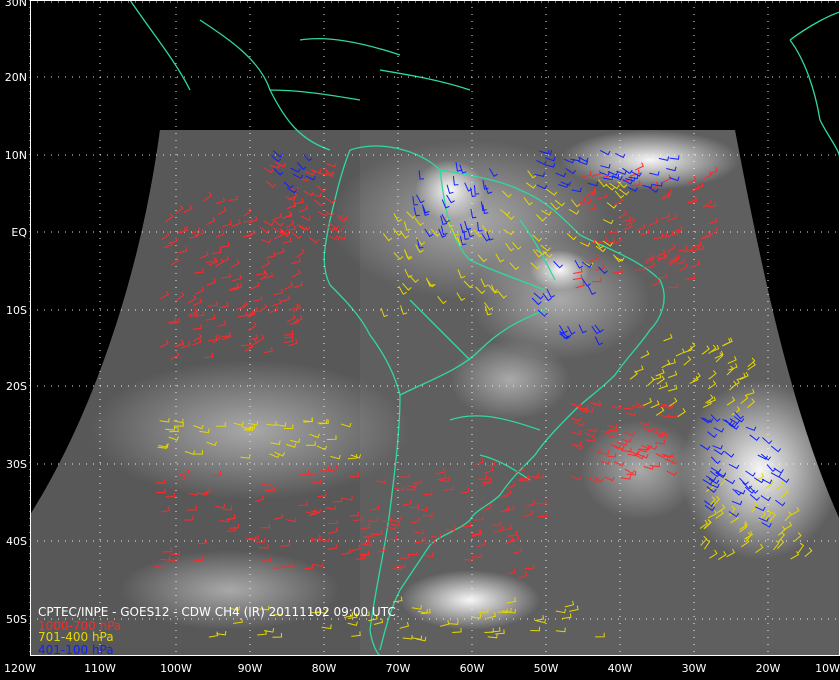 The image size is (840, 680). I want to click on lon-label: 80W, so click(324, 668).